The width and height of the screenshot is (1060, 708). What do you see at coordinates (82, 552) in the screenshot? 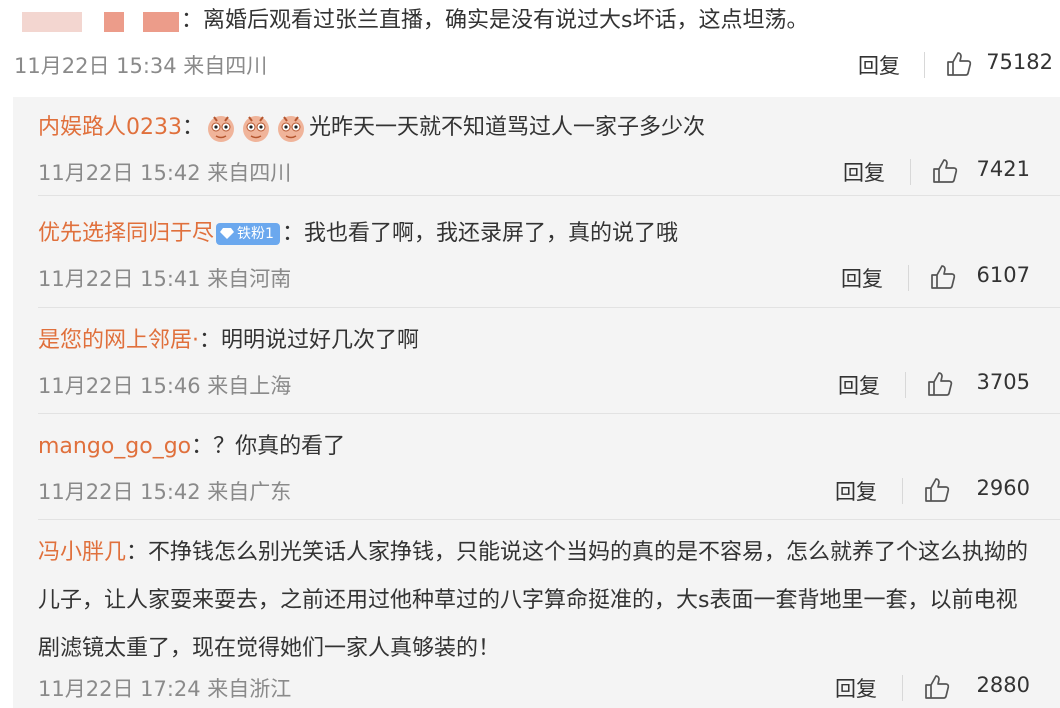
I see `reply-username: 冯小胖几` at bounding box center [82, 552].